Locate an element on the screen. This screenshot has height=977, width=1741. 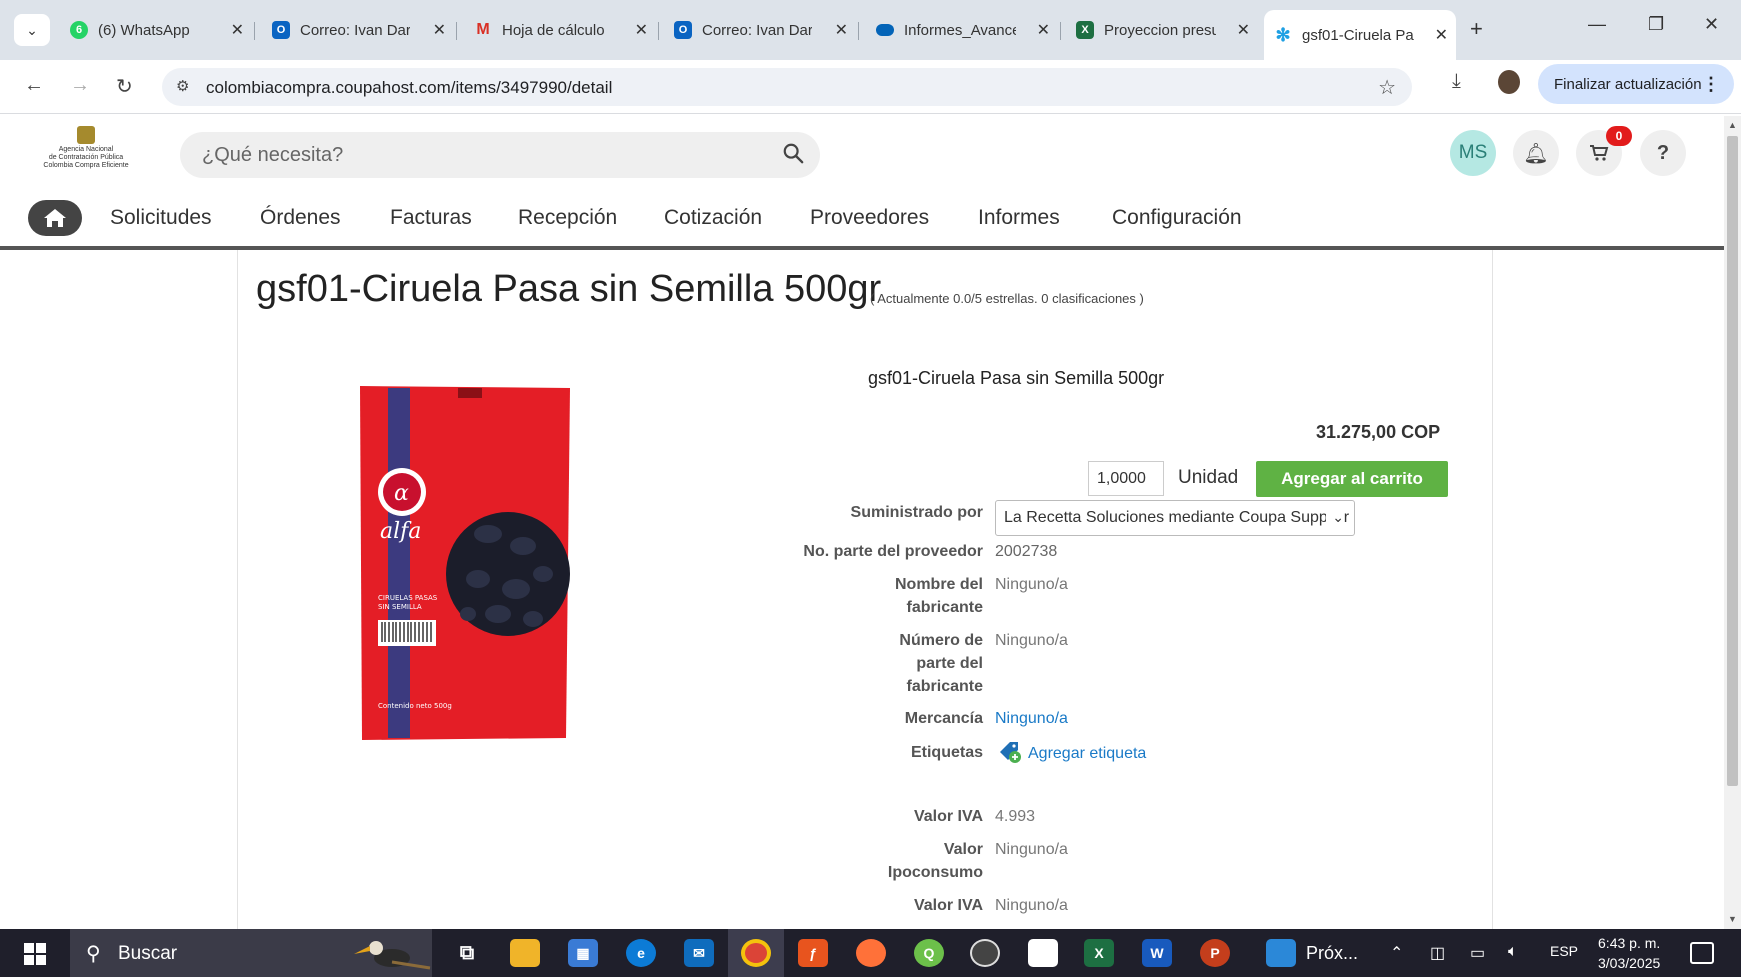
nav-facturas: Facturas is located at coordinates (431, 218).